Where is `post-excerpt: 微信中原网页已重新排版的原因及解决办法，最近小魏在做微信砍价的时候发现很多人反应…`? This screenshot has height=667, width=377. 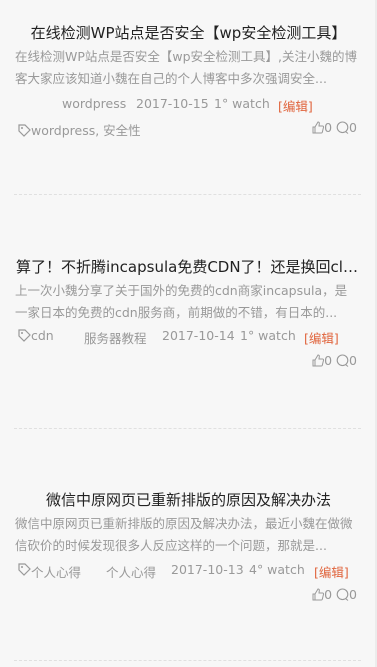 post-excerpt: 微信中原网页已重新排版的原因及解决办法，最近小魏在做微信砍价的时候发现很多人反应… is located at coordinates (184, 534).